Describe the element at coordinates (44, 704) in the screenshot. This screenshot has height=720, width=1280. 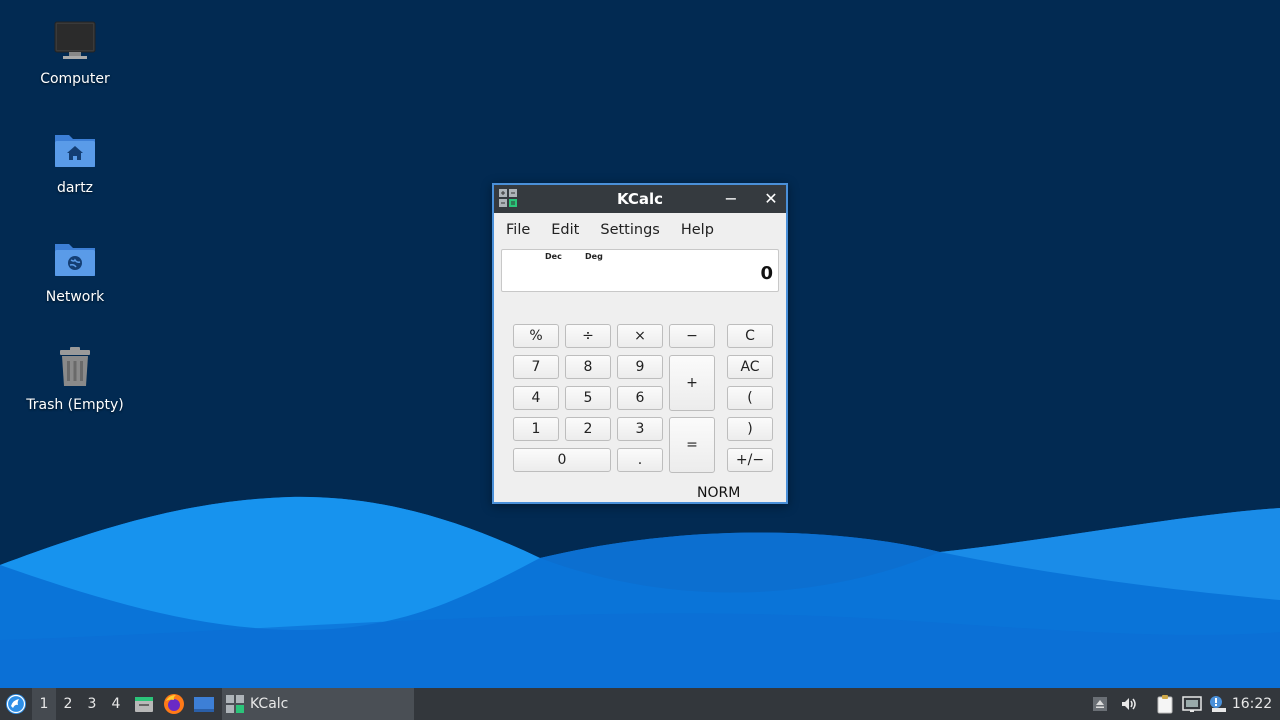
I see `workspace-1: 1` at that location.